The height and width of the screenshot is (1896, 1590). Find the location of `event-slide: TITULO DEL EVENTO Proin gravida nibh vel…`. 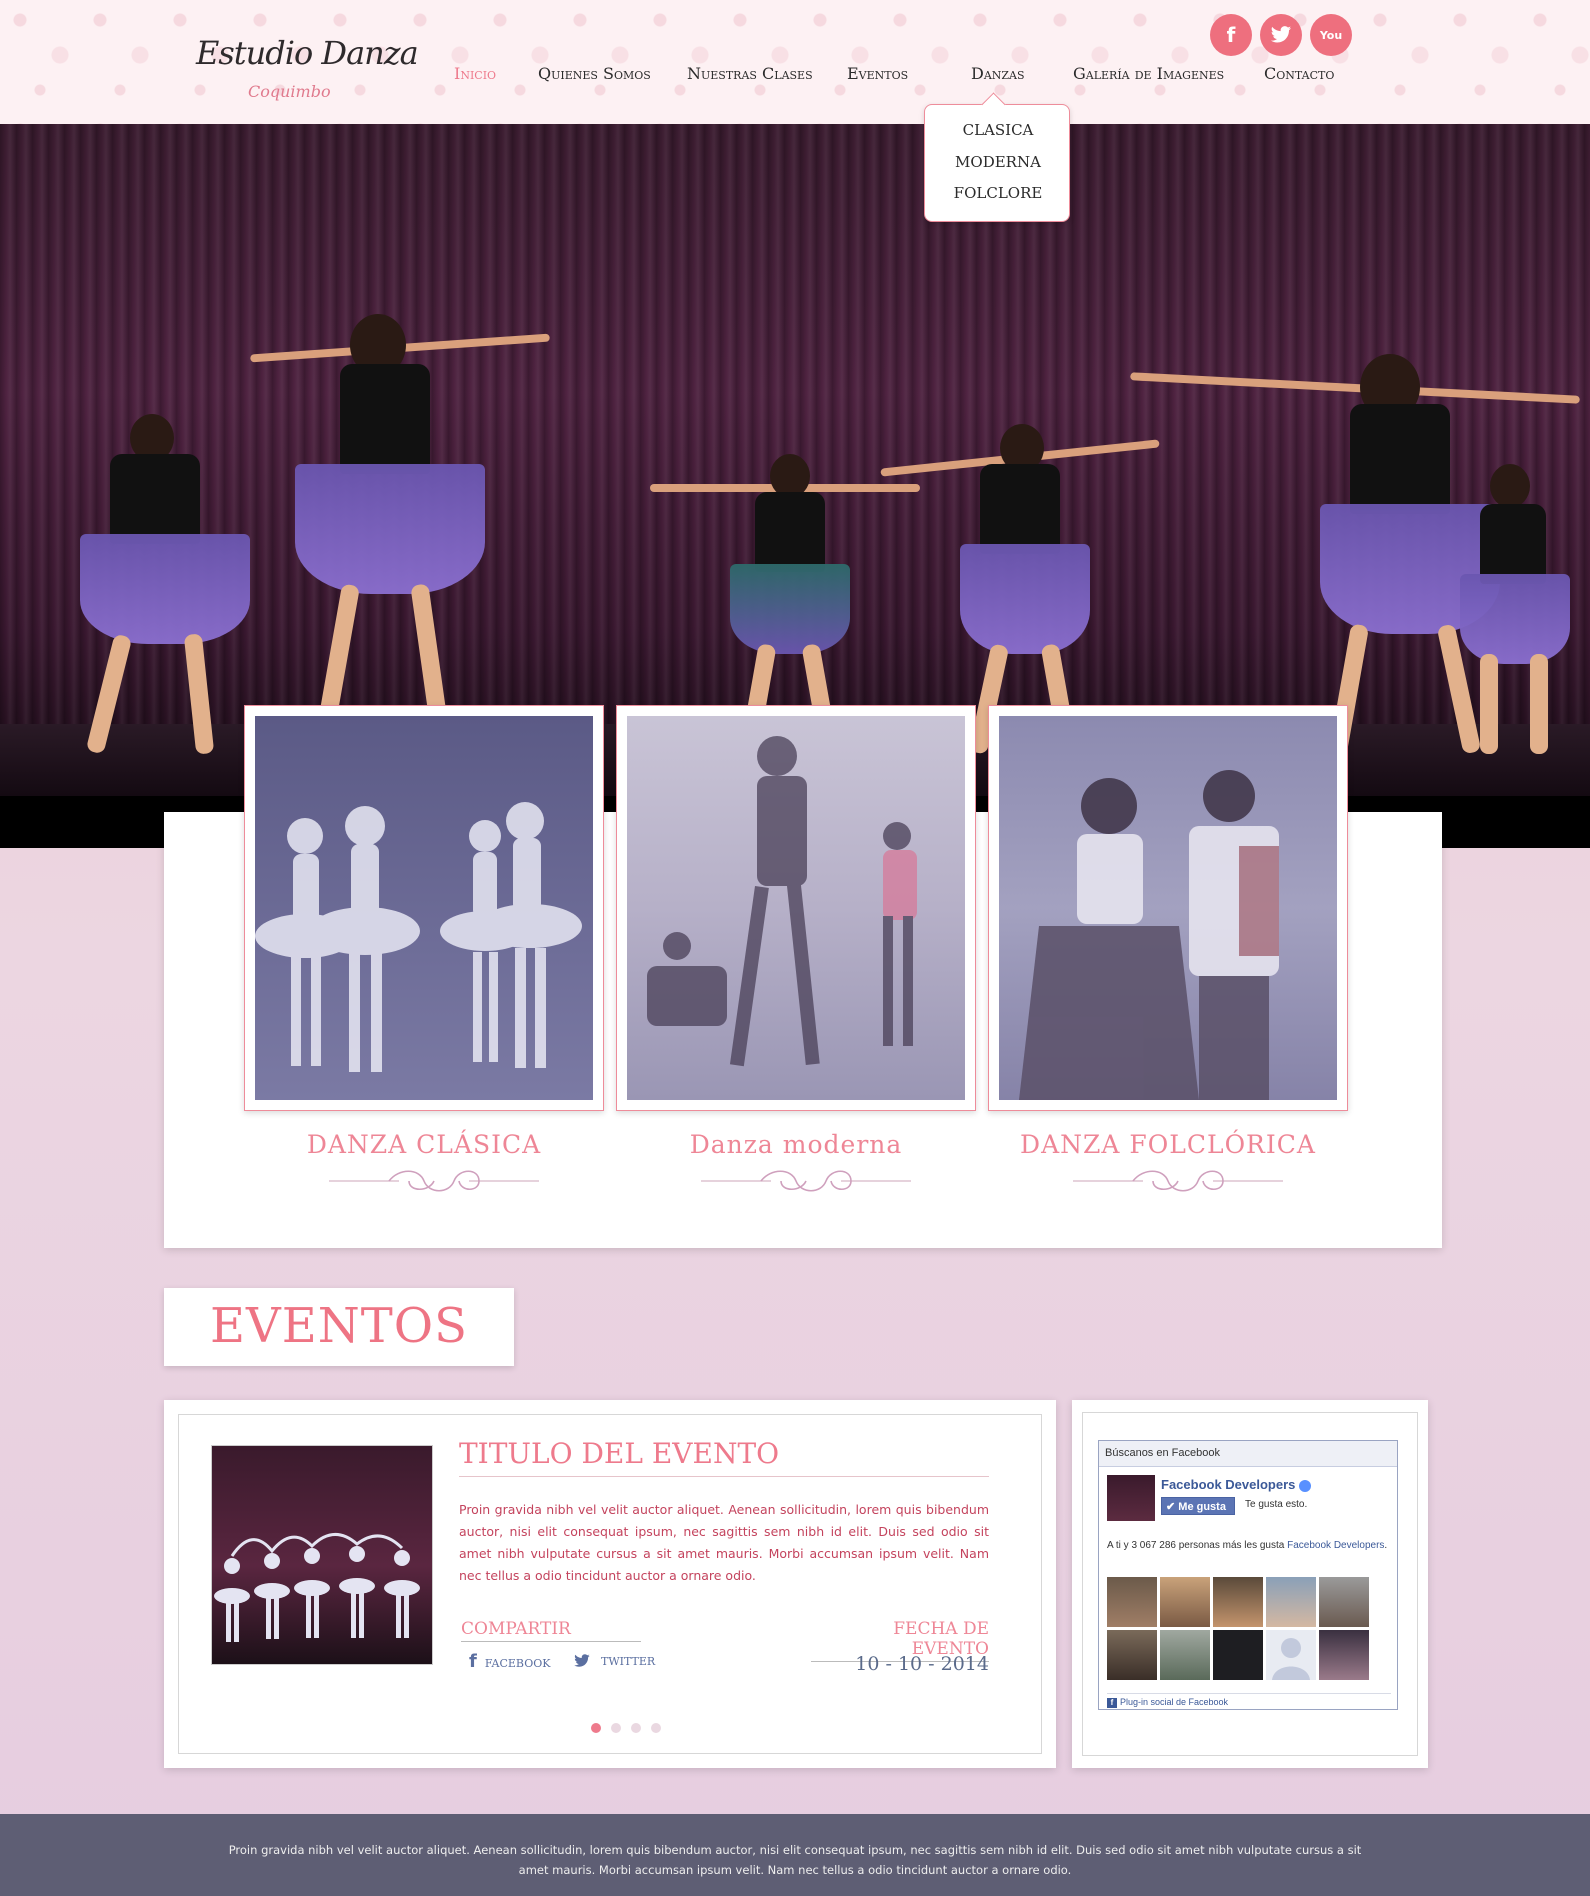

event-slide: TITULO DEL EVENTO Proin gravida nibh vel… is located at coordinates (610, 1584).